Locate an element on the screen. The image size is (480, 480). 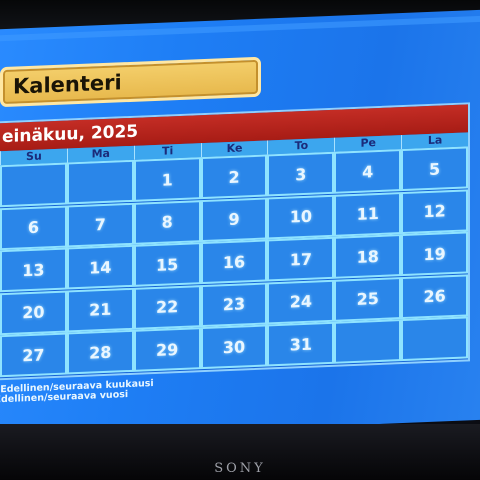
day-cell: 10 is located at coordinates (301, 217).